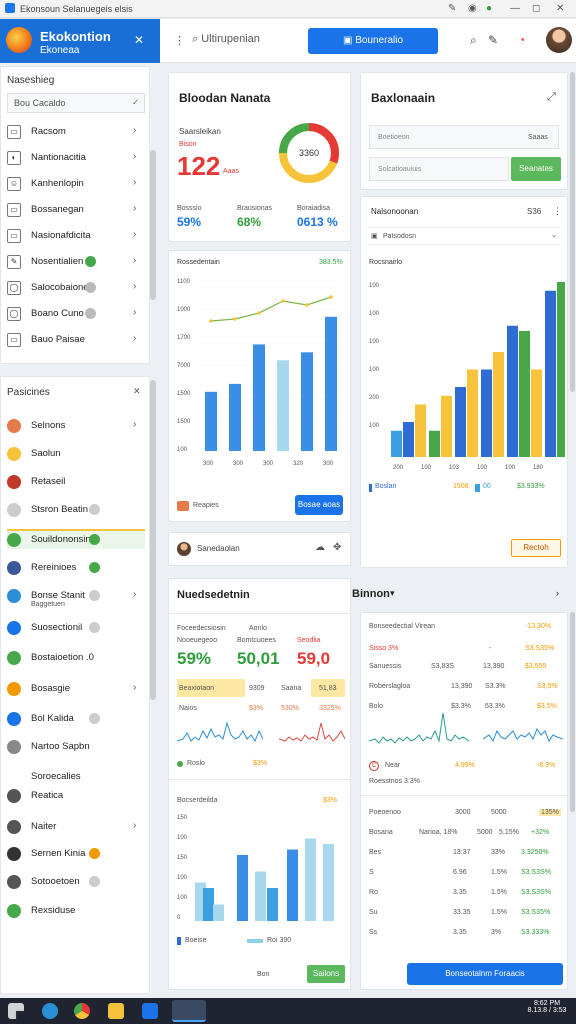 The width and height of the screenshot is (576, 1024). Describe the element at coordinates (485, 974) in the screenshot. I see `primary-action-button: Bonseotalnm Foraacis` at that location.